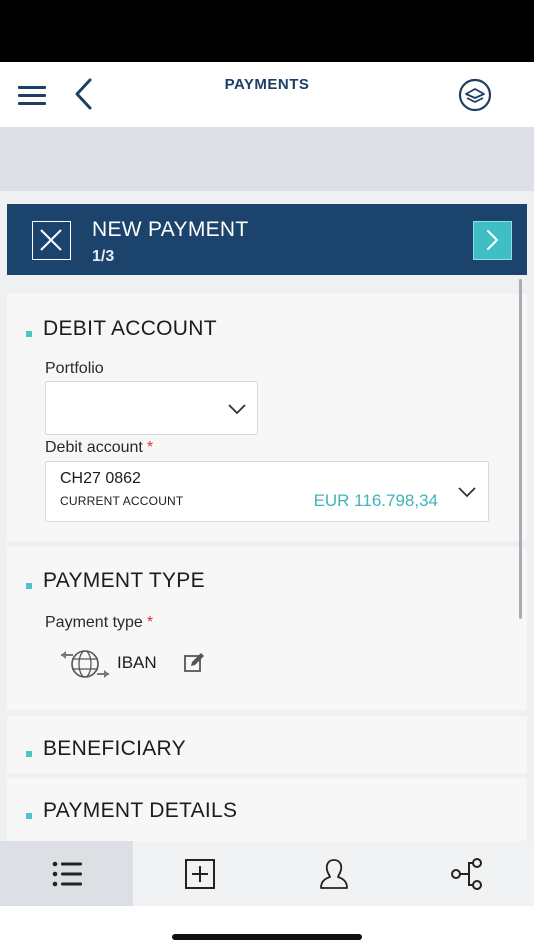 This screenshot has height=950, width=534. I want to click on debit-account-label: Debit account *, so click(99, 447).